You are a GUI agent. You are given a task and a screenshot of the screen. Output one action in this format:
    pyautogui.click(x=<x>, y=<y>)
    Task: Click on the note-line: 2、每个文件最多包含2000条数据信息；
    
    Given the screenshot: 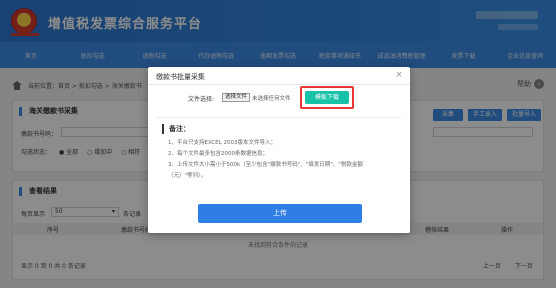 What is the action you would take?
    pyautogui.click(x=218, y=154)
    